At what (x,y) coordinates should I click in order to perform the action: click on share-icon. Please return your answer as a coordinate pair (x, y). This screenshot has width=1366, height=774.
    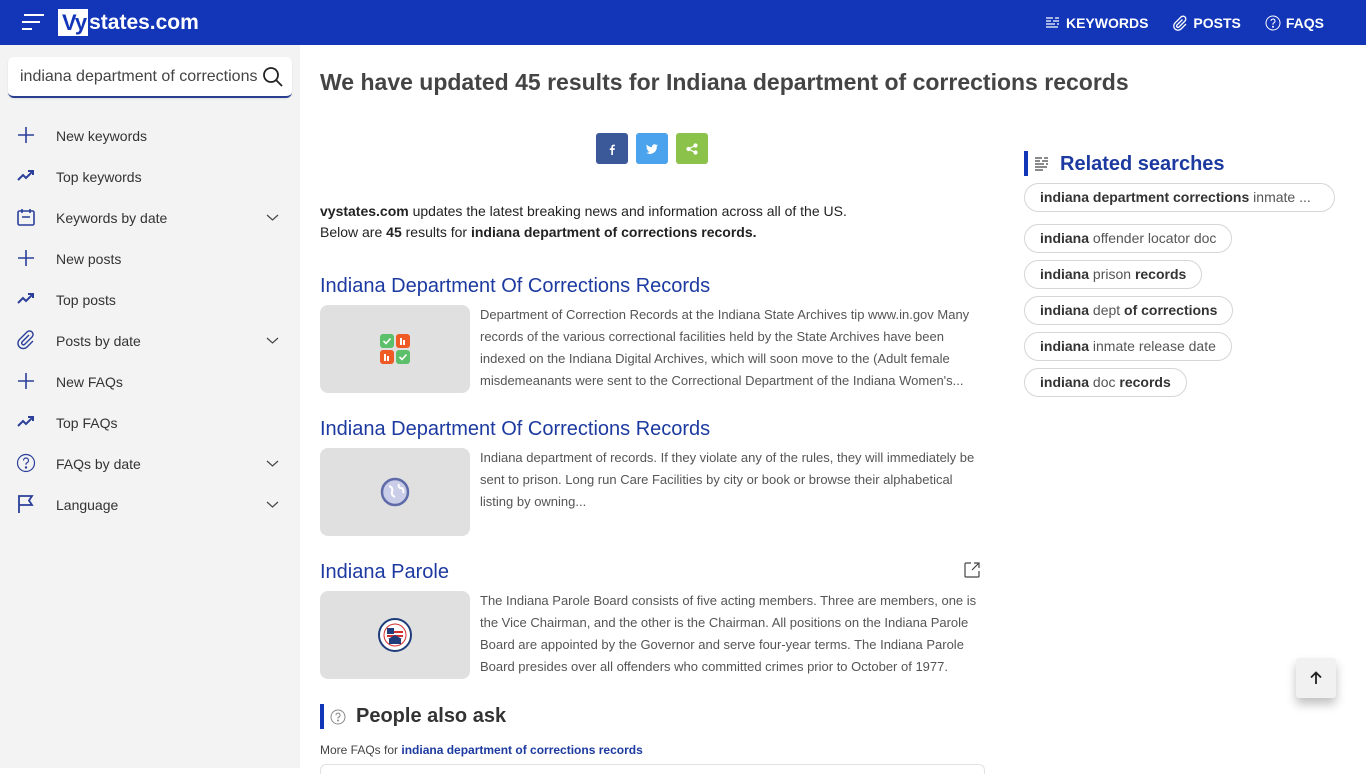
    Looking at the image, I should click on (692, 148).